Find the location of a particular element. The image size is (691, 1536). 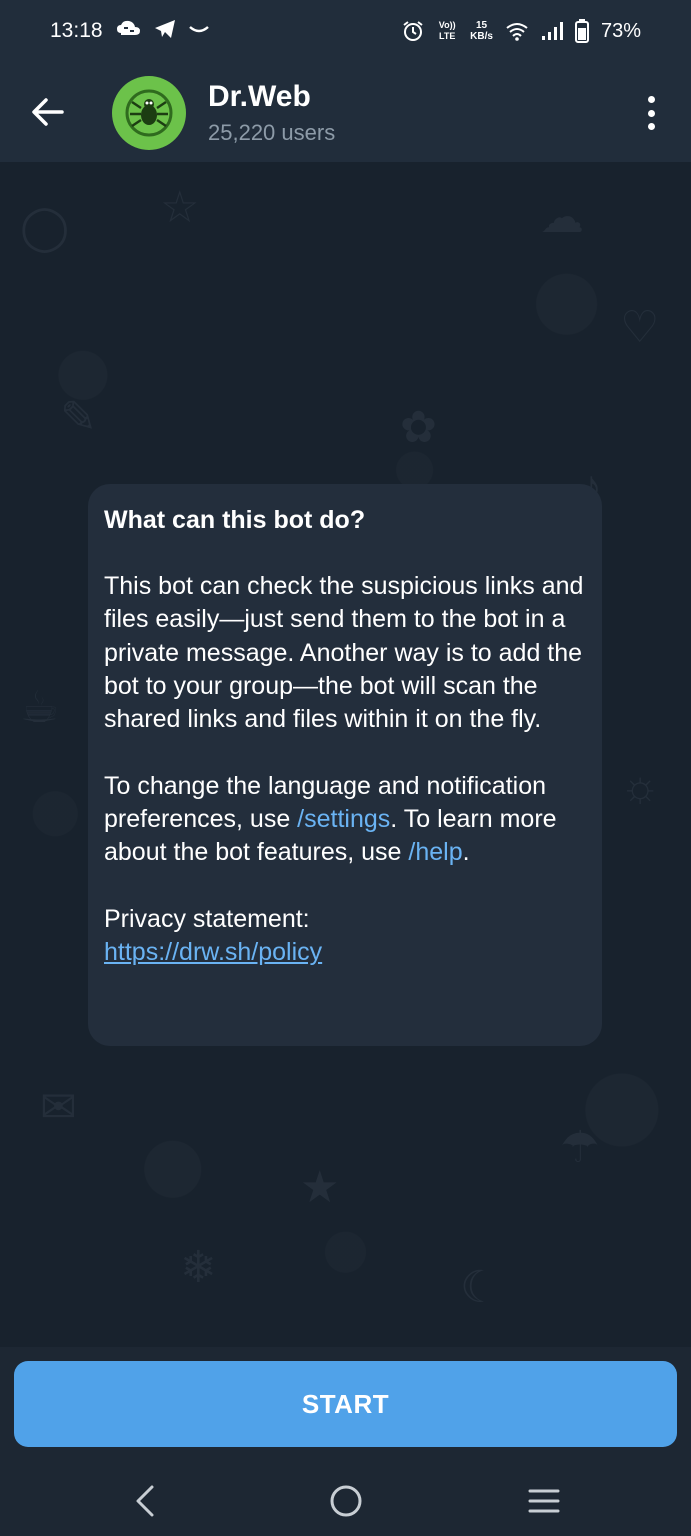

doodle-umbrella-icon: ☂ is located at coordinates (580, 1147).